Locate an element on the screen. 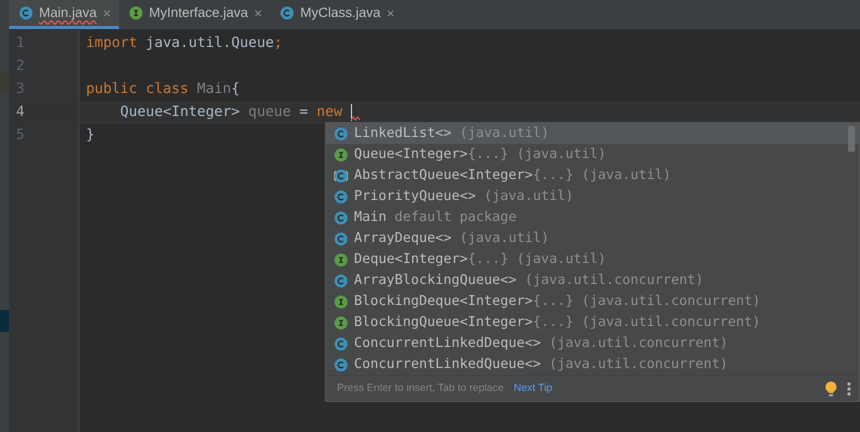 The height and width of the screenshot is (432, 860). error-squiggle is located at coordinates (355, 119).